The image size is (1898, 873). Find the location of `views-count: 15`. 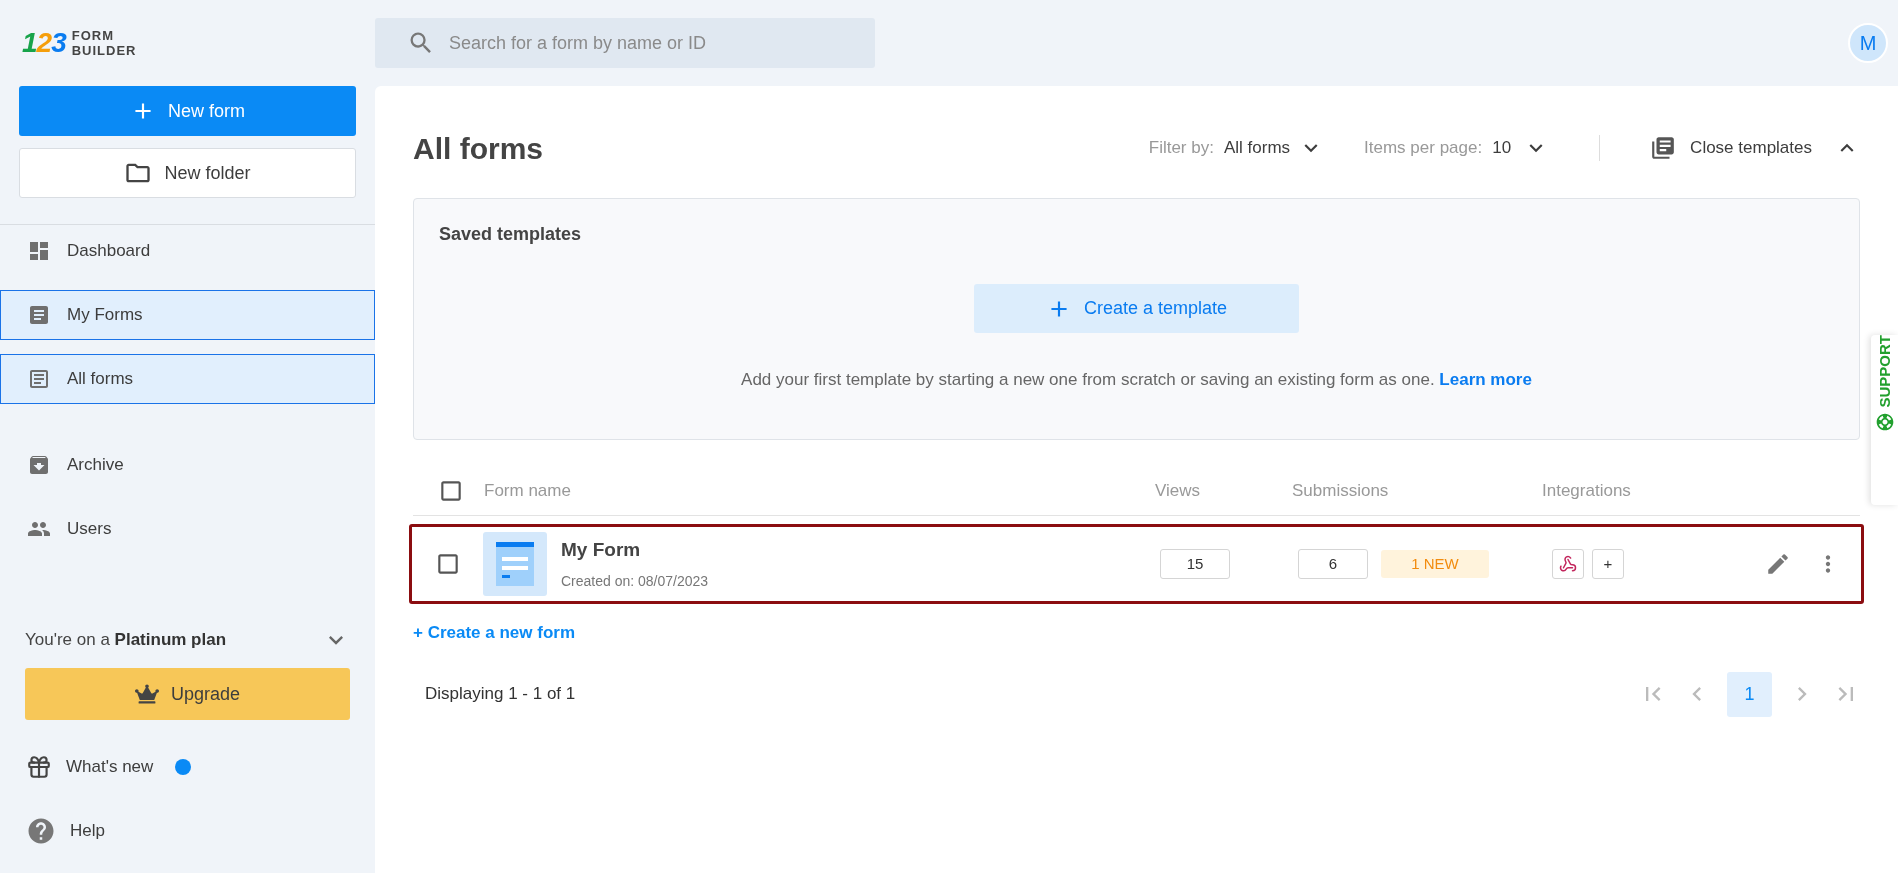

views-count: 15 is located at coordinates (1195, 564).